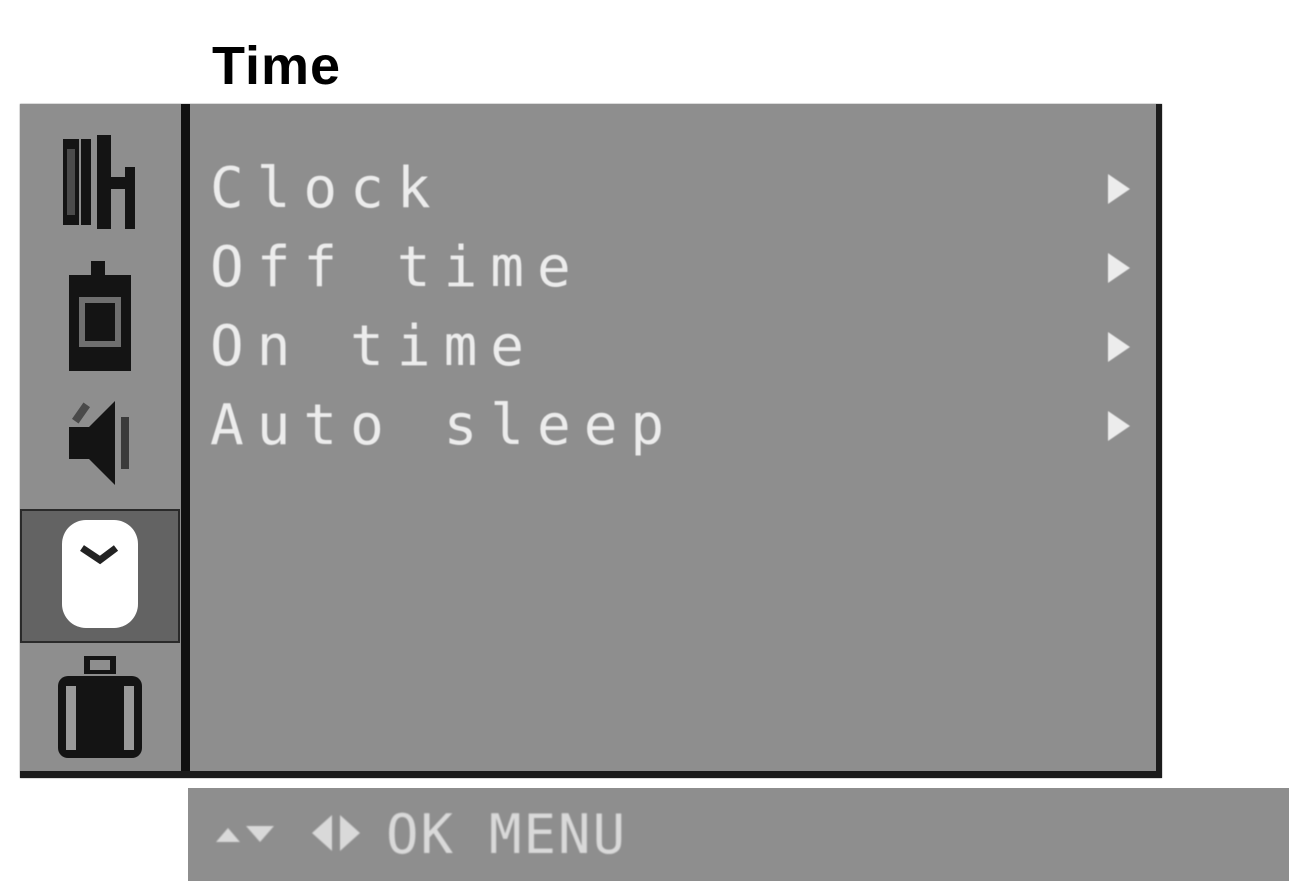 This screenshot has width=1289, height=881. Describe the element at coordinates (670, 267) in the screenshot. I see `menu-item-off-time: Off time` at that location.